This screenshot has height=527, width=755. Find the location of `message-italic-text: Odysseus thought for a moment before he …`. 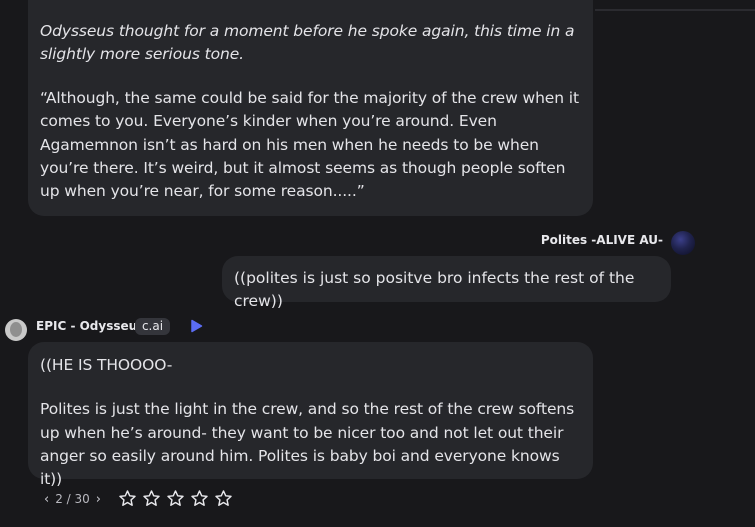

message-italic-text: Odysseus thought for a moment before he … is located at coordinates (307, 42).